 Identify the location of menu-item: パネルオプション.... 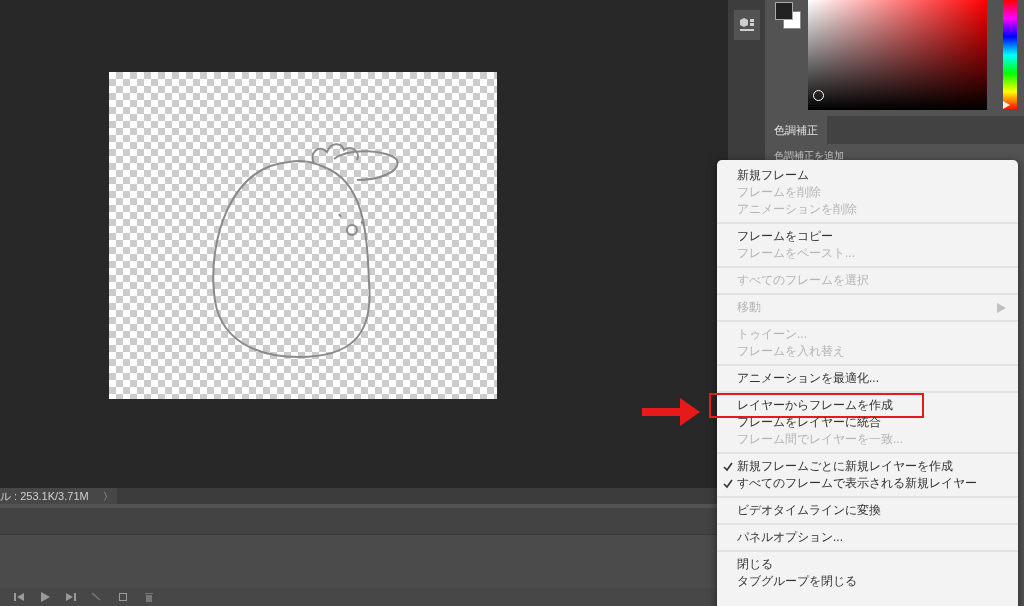
(790, 537).